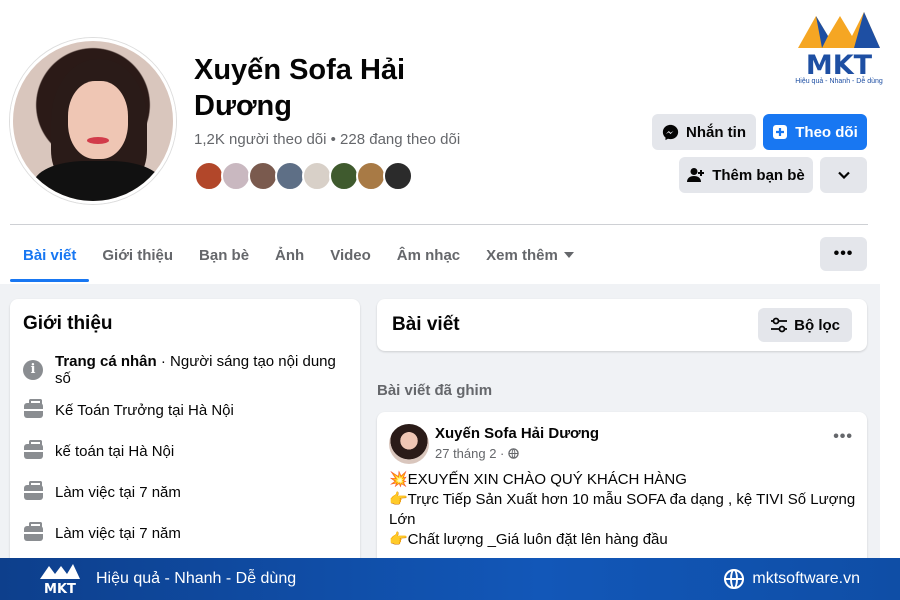  What do you see at coordinates (300, 88) in the screenshot?
I see `profile-name: Xuyến Sofa Hải Dương` at bounding box center [300, 88].